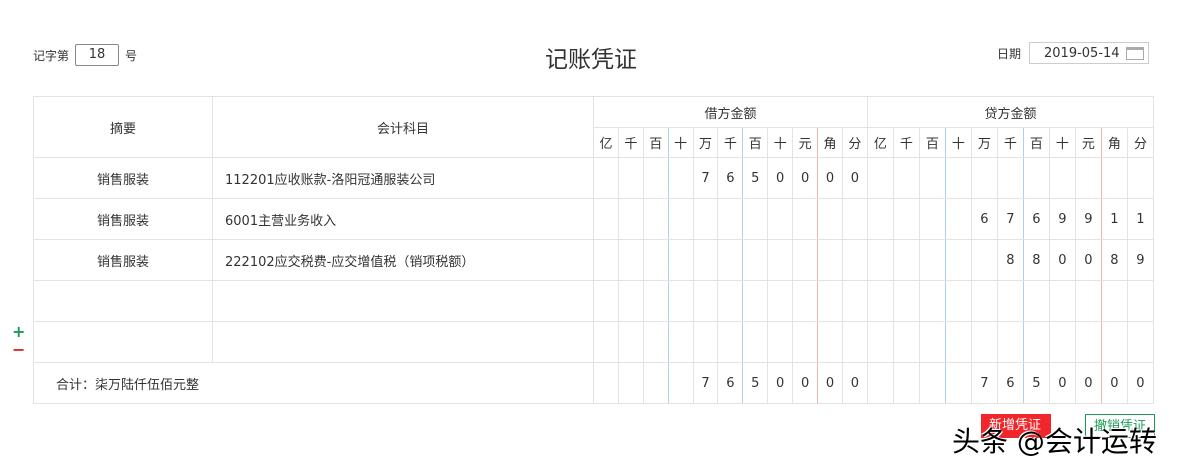  What do you see at coordinates (403, 219) in the screenshot?
I see `account-cell: 6001主营业务收入` at bounding box center [403, 219].